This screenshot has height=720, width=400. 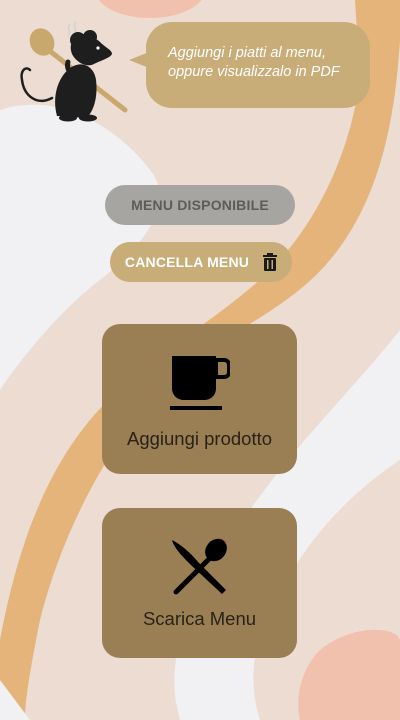 What do you see at coordinates (199, 438) in the screenshot?
I see `add-product-label: Aggiungi prodotto` at bounding box center [199, 438].